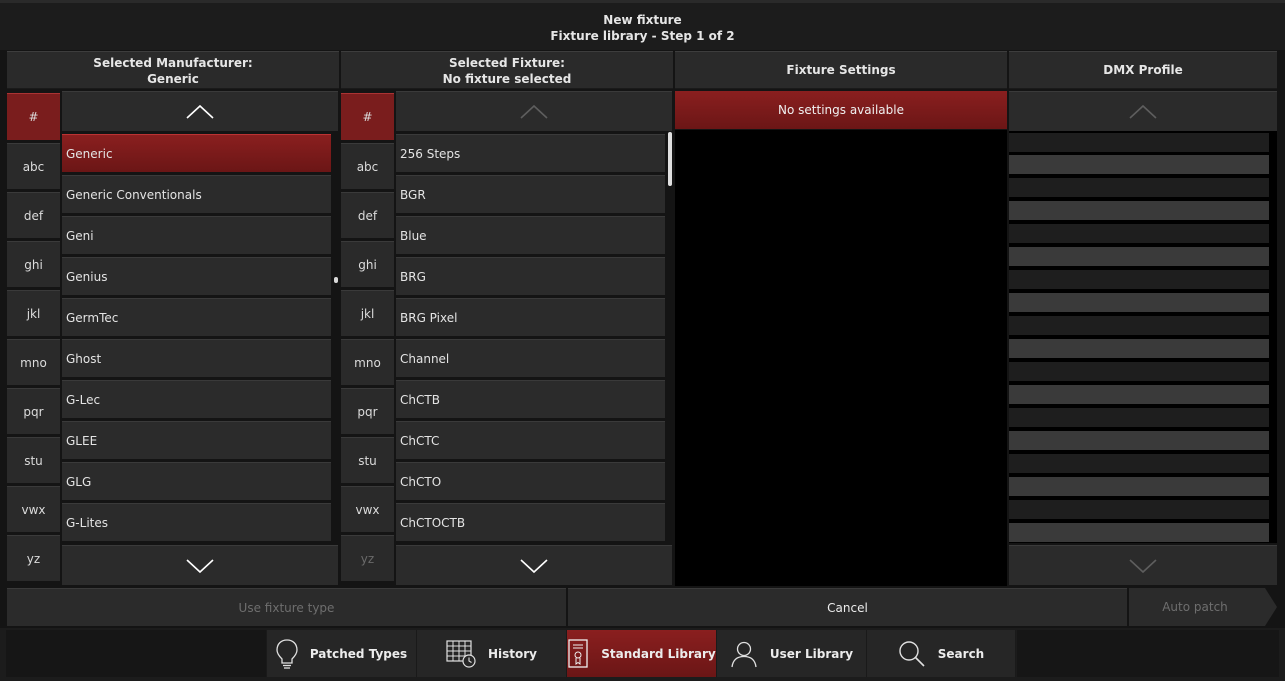 The height and width of the screenshot is (681, 1285). Describe the element at coordinates (507, 63) in the screenshot. I see `fixture-heading: Selected Fixture:` at that location.